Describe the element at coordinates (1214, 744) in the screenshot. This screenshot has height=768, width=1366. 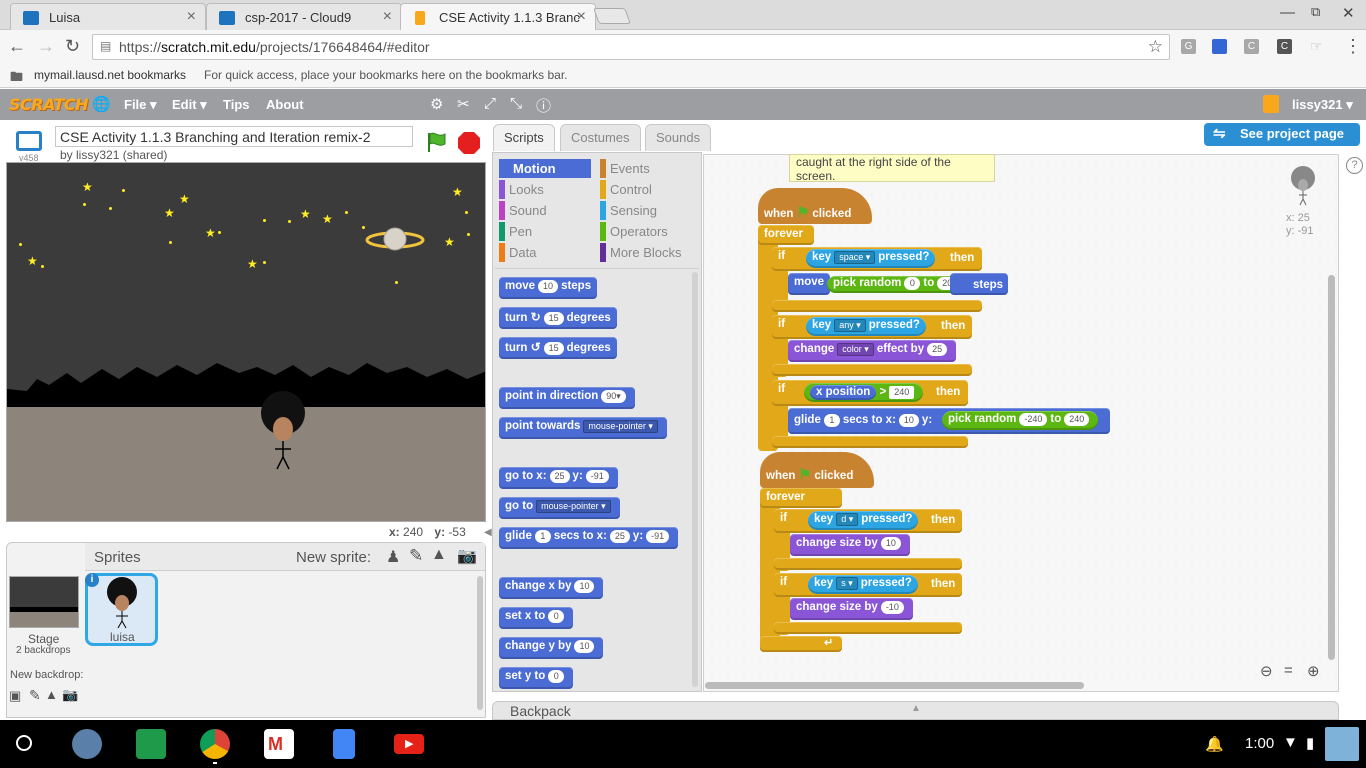
I see `notification-bell-icon: 🔔` at that location.